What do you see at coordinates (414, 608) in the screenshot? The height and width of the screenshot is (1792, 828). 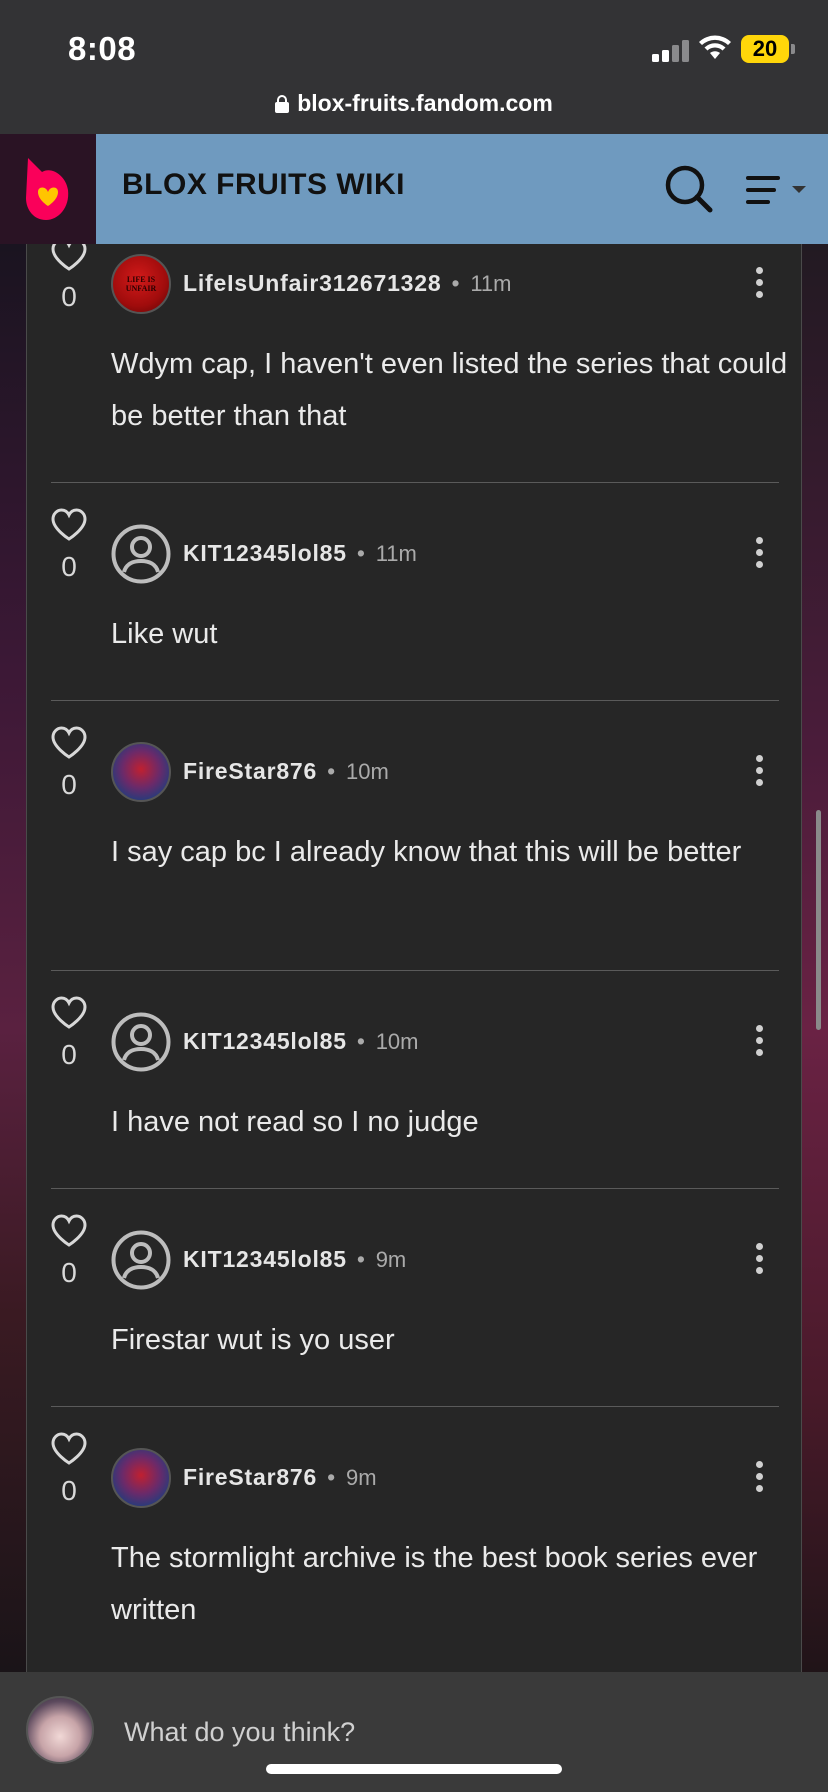 I see `comment: 0 KIT12345lol85 • 11m Like wut` at bounding box center [414, 608].